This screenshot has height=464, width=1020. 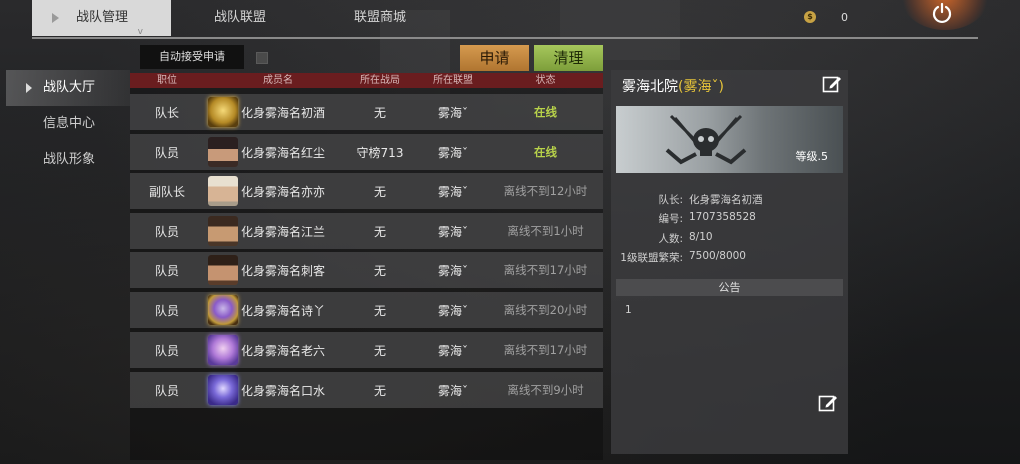 I want to click on currency-value: 0, so click(x=844, y=17).